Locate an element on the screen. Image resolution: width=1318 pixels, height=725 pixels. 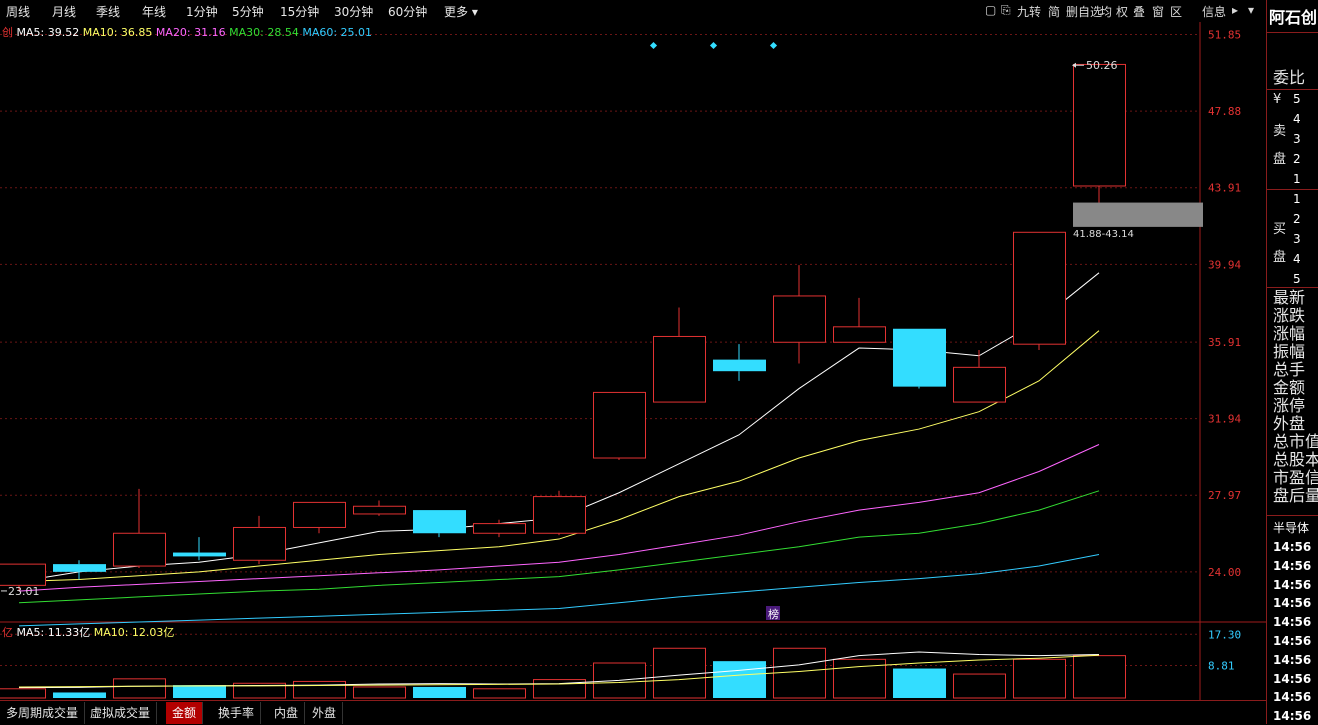
period-tab-0: 周线 is located at coordinates (18, 11).